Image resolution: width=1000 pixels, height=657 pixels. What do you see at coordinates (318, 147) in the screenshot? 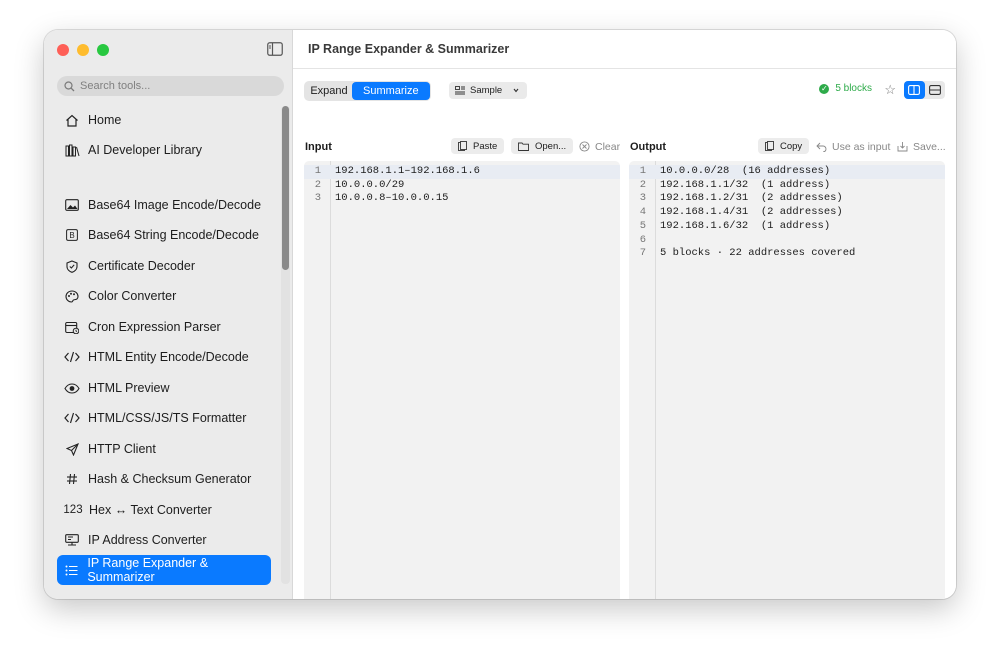
I see `input-label: Input` at bounding box center [318, 147].